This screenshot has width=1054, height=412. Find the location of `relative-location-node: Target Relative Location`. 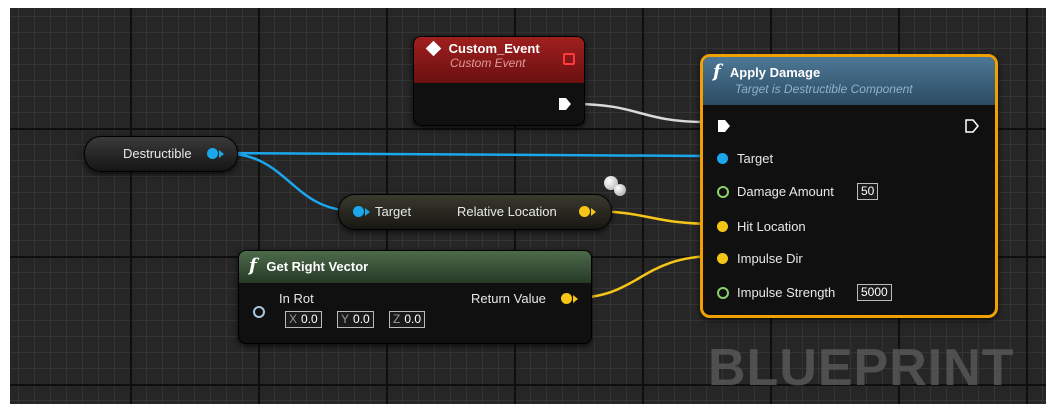

relative-location-node: Target Relative Location is located at coordinates (475, 212).